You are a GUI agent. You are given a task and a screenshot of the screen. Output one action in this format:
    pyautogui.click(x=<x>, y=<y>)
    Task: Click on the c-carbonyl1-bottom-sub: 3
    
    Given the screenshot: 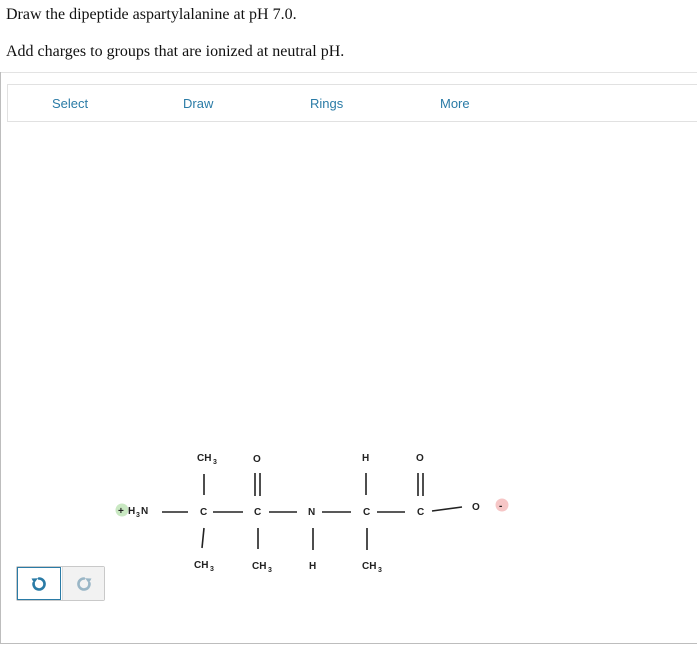 What is the action you would take?
    pyautogui.click(x=270, y=570)
    